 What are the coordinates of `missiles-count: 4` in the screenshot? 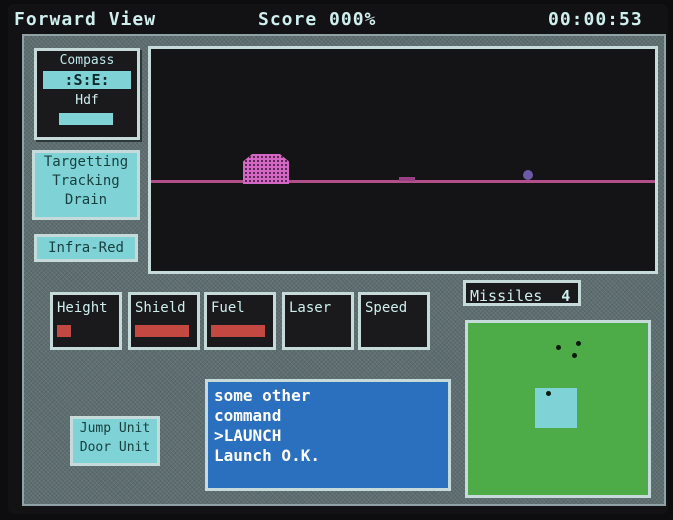 It's located at (566, 296).